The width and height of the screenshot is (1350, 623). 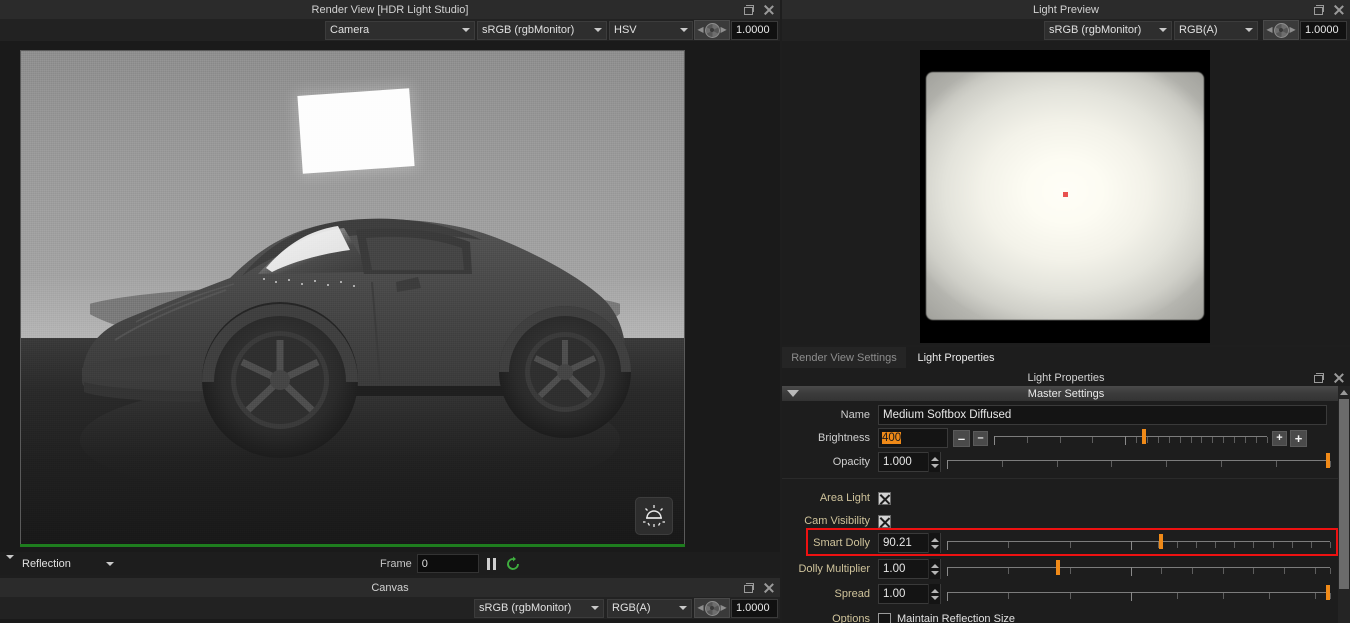 I want to click on arrow-right-glyph: ▶, so click(x=723, y=607).